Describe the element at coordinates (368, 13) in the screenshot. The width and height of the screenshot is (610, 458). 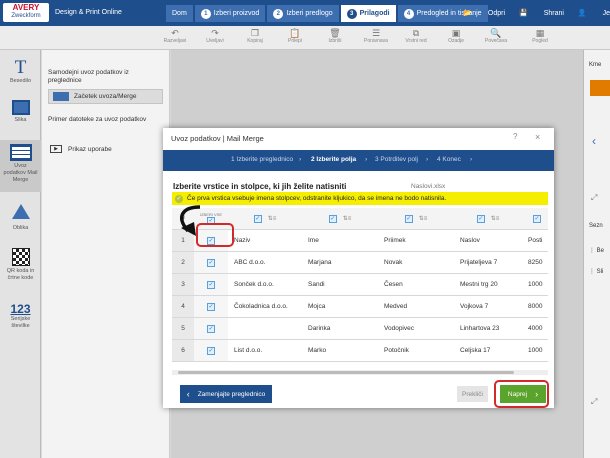
I see `step-customize: 3 Prilagodi` at that location.